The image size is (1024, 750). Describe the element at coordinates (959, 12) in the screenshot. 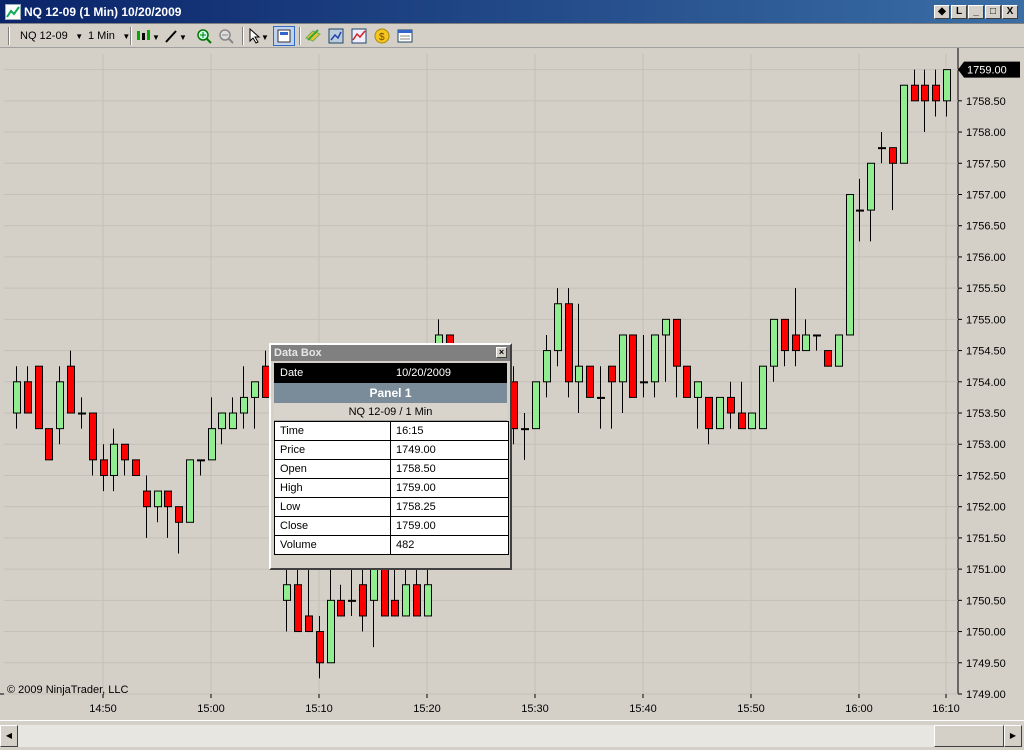

I see `lock-button: L` at that location.